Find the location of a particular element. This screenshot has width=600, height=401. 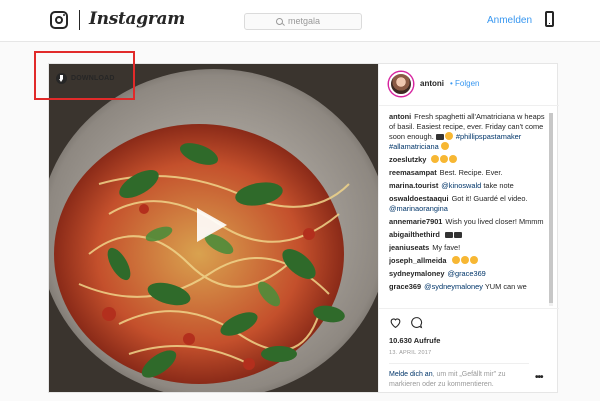

heart-icon is located at coordinates (395, 322).